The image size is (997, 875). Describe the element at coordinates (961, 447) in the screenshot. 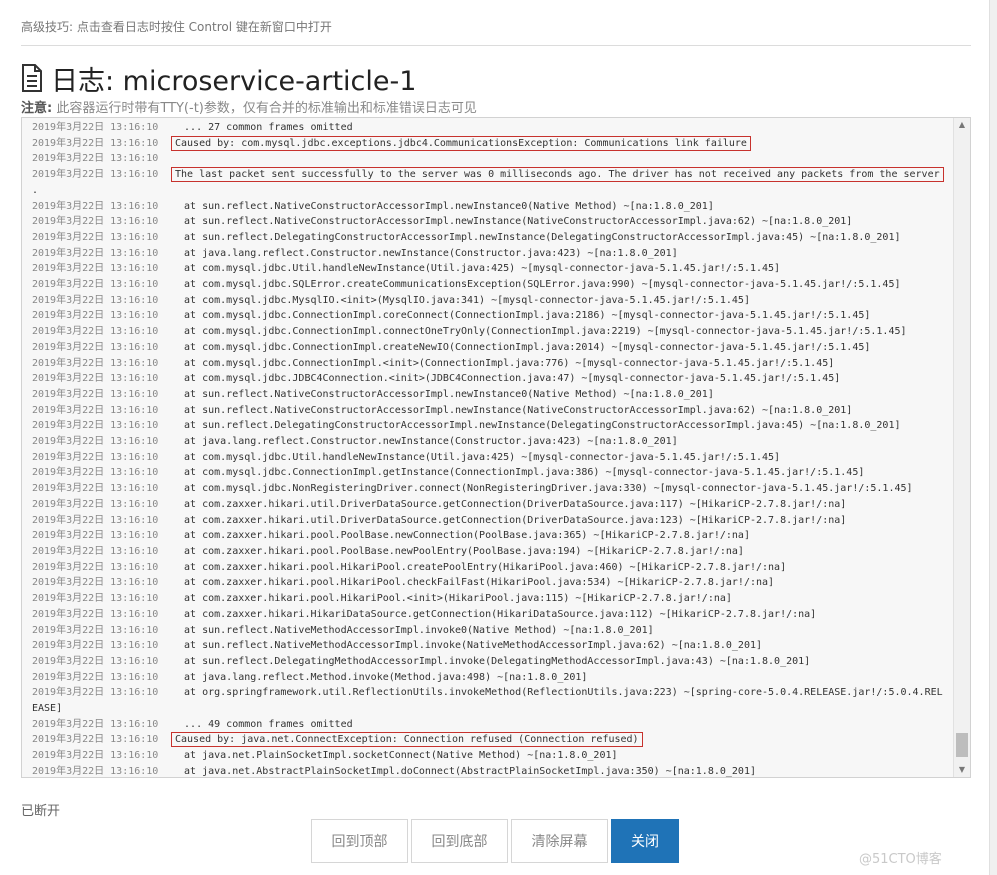

I see `log-scrollbar: ▲ ▼` at that location.